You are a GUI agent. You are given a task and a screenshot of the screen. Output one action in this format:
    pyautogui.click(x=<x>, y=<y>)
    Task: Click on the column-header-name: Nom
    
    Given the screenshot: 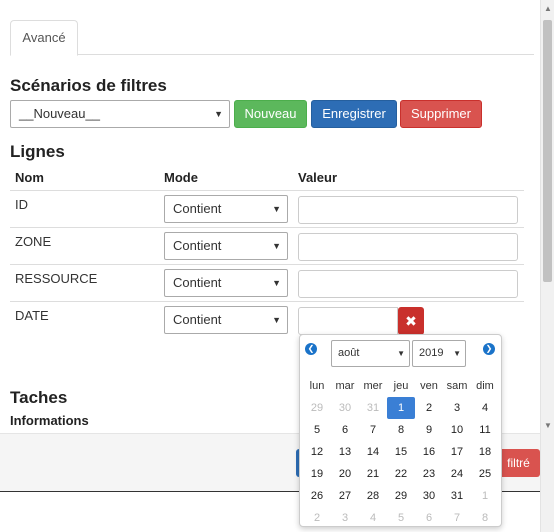 What is the action you would take?
    pyautogui.click(x=29, y=177)
    